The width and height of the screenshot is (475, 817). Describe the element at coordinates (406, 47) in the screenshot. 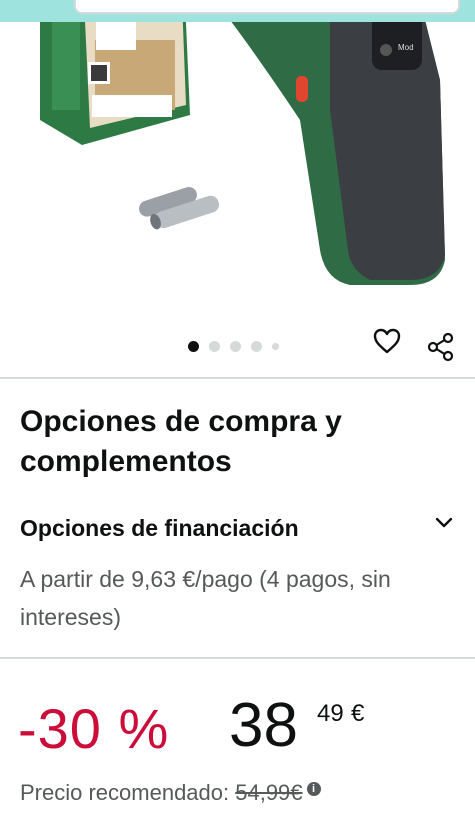

I see `svg-text: Mod` at that location.